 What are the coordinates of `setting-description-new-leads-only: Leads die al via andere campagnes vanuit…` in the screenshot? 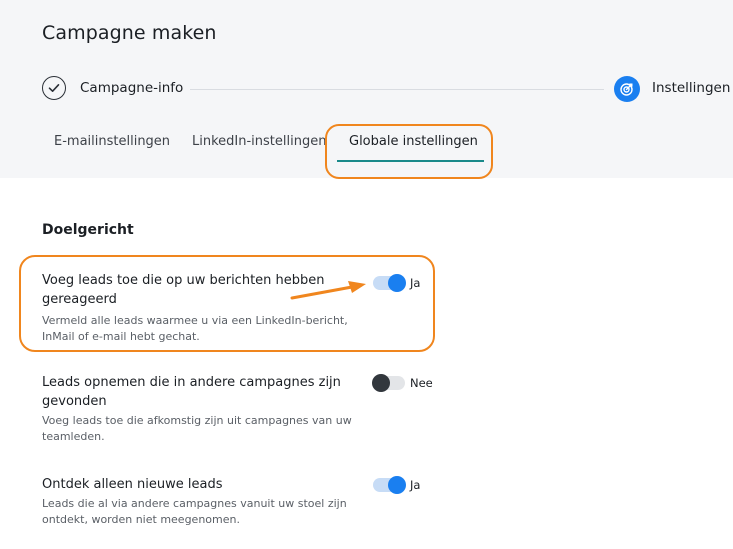 It's located at (194, 511).